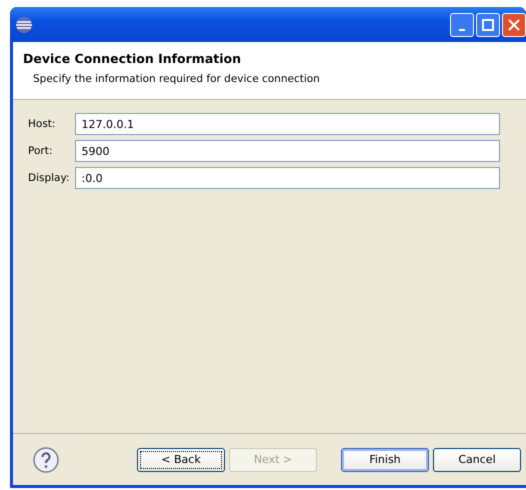  What do you see at coordinates (462, 24) in the screenshot?
I see `minimize-button` at bounding box center [462, 24].